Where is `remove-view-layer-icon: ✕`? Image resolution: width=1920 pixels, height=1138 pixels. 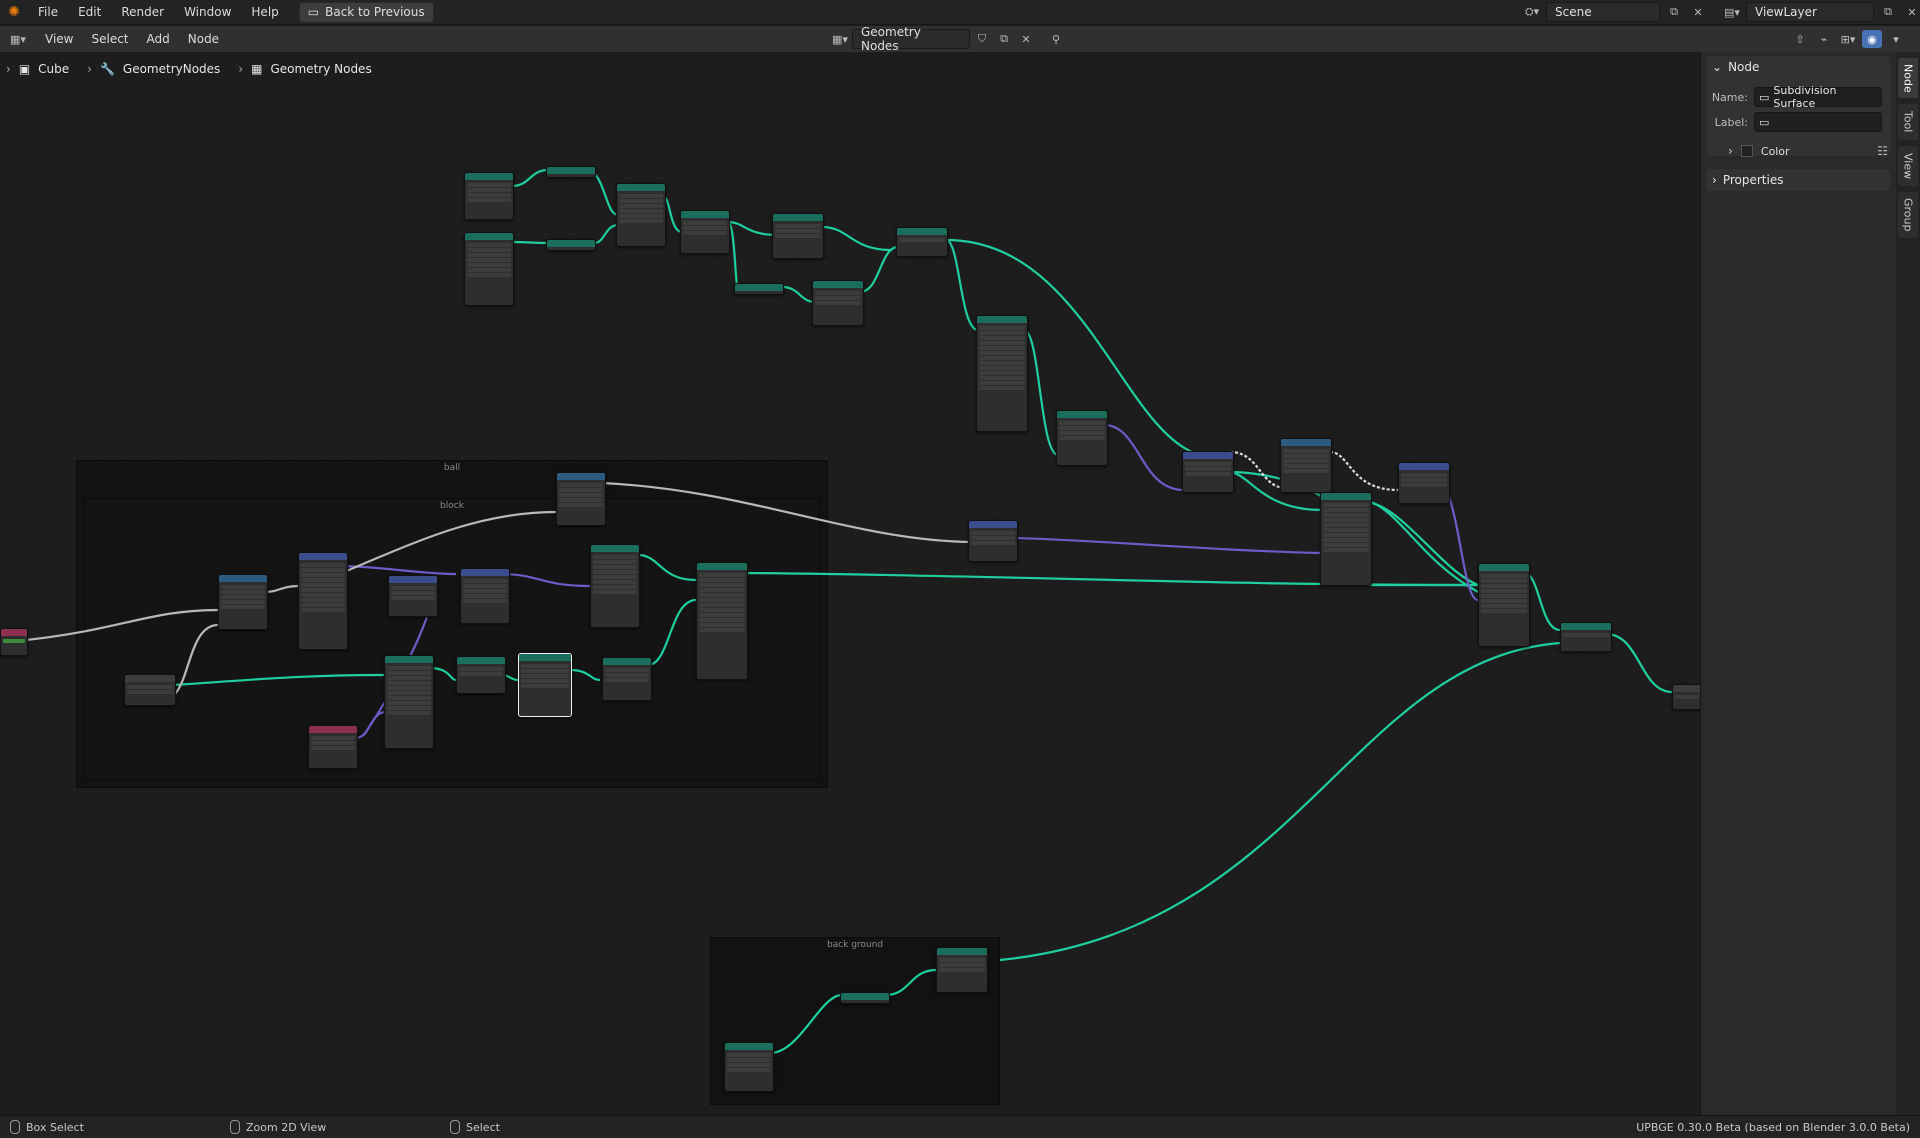 remove-view-layer-icon: ✕ is located at coordinates (1911, 12).